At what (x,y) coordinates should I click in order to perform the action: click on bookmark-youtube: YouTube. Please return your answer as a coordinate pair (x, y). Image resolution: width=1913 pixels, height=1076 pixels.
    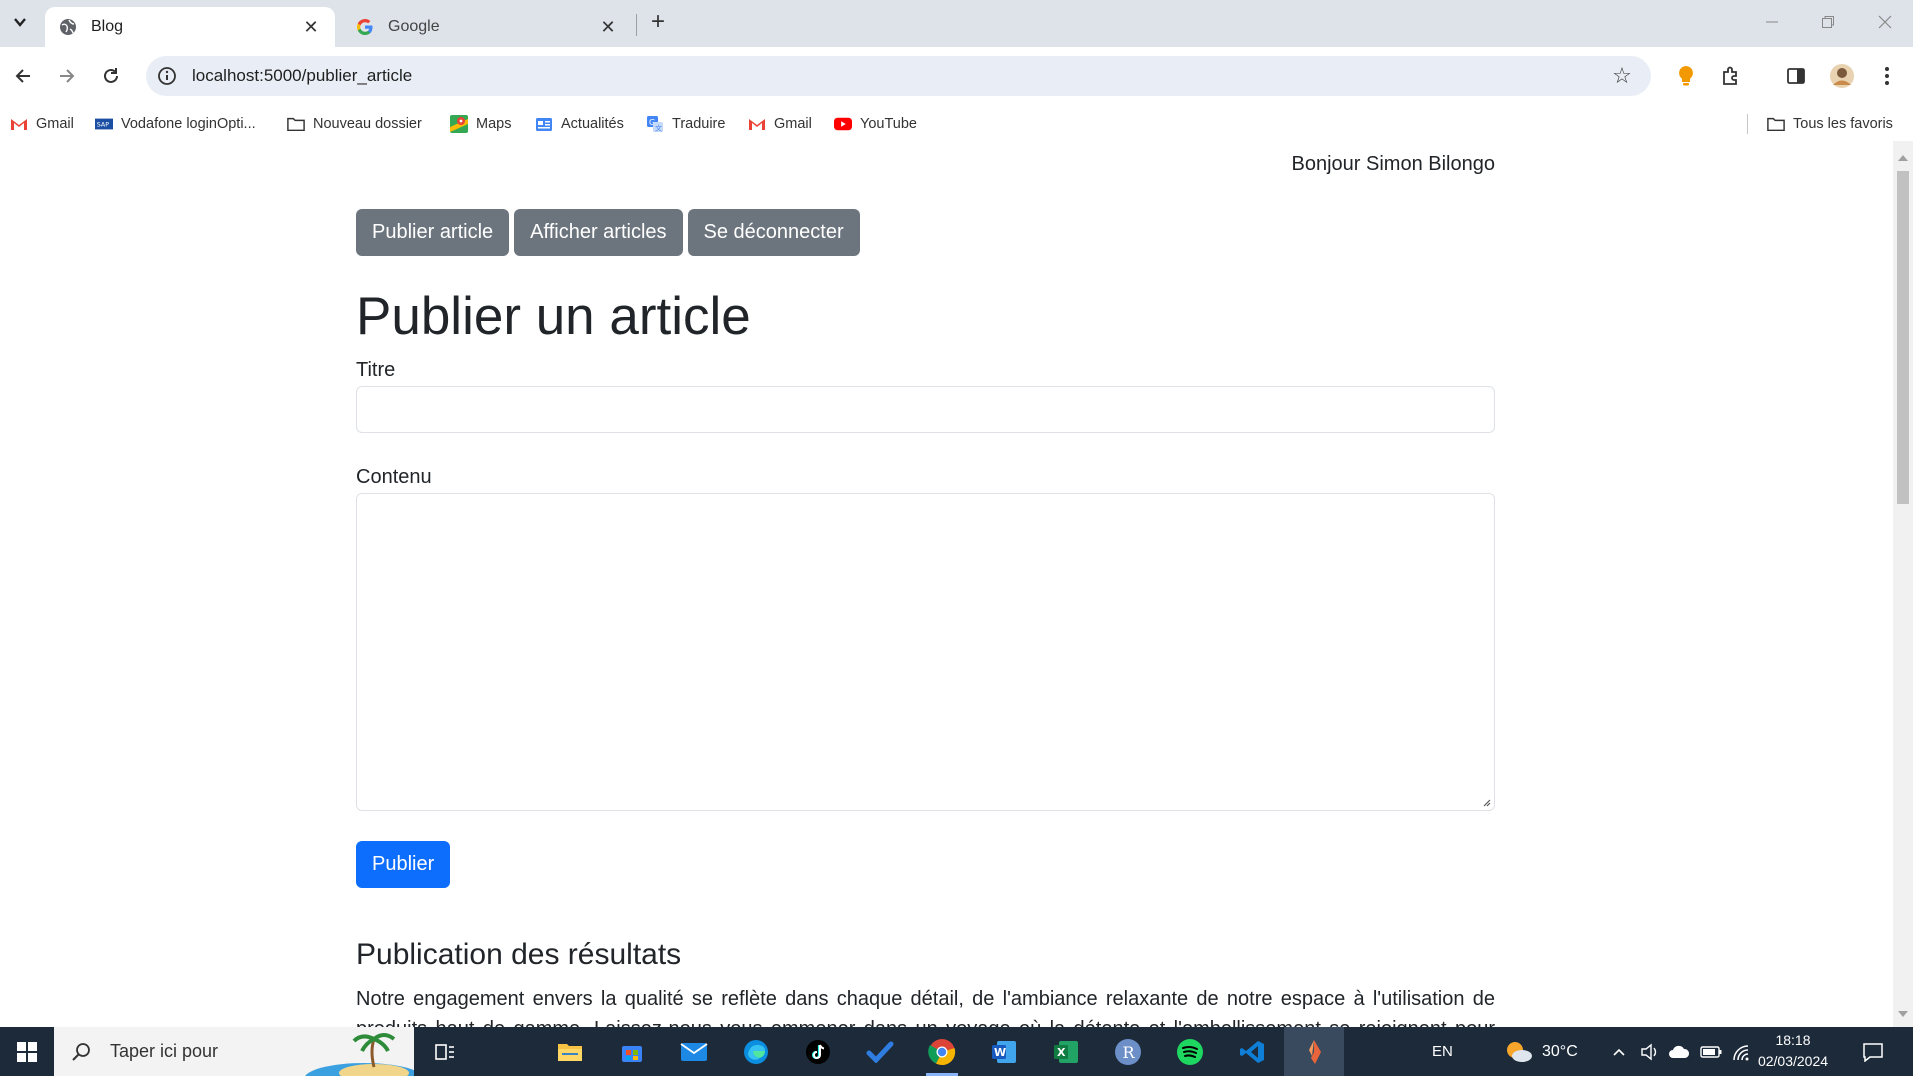
    Looking at the image, I should click on (875, 124).